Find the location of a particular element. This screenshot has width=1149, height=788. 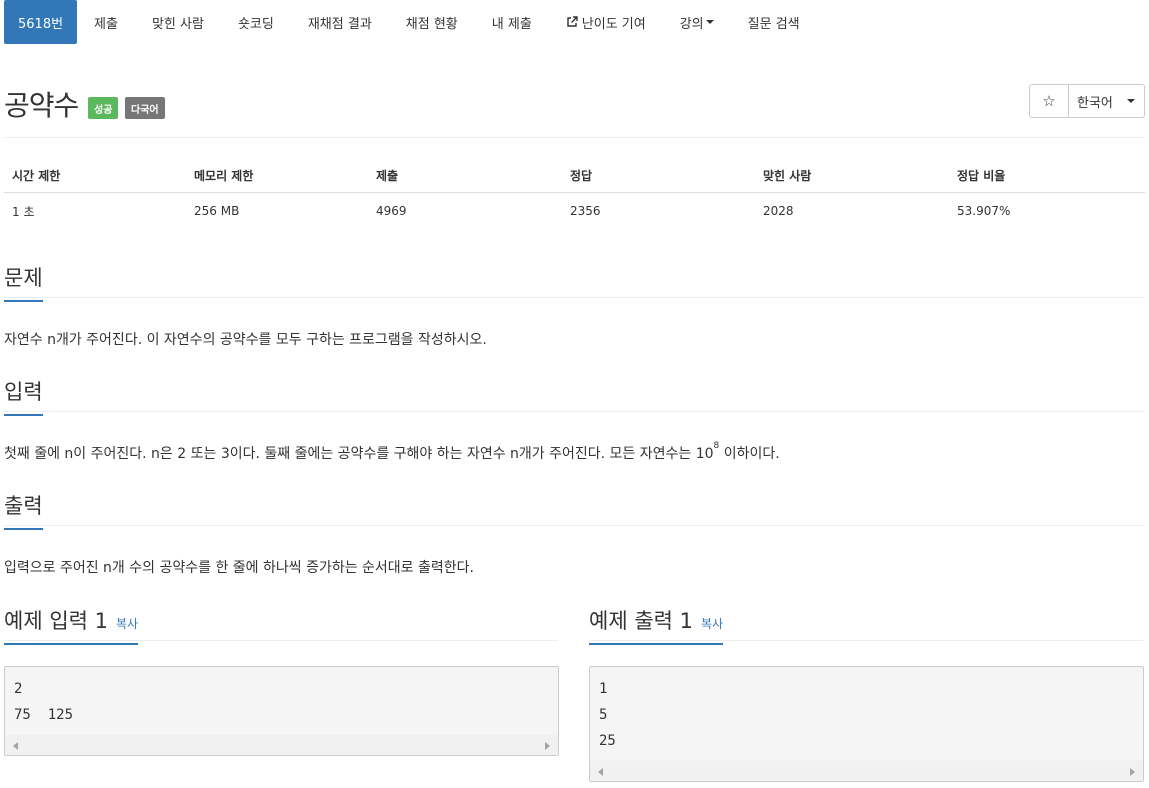

copy-sample-output-button: 복사 is located at coordinates (712, 624).